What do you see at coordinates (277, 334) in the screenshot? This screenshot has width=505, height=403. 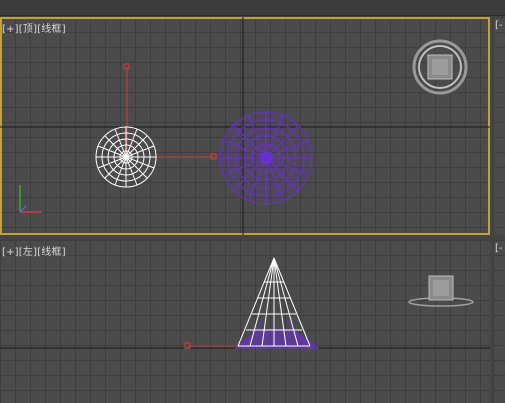 I see `light-sphere-left` at bounding box center [277, 334].